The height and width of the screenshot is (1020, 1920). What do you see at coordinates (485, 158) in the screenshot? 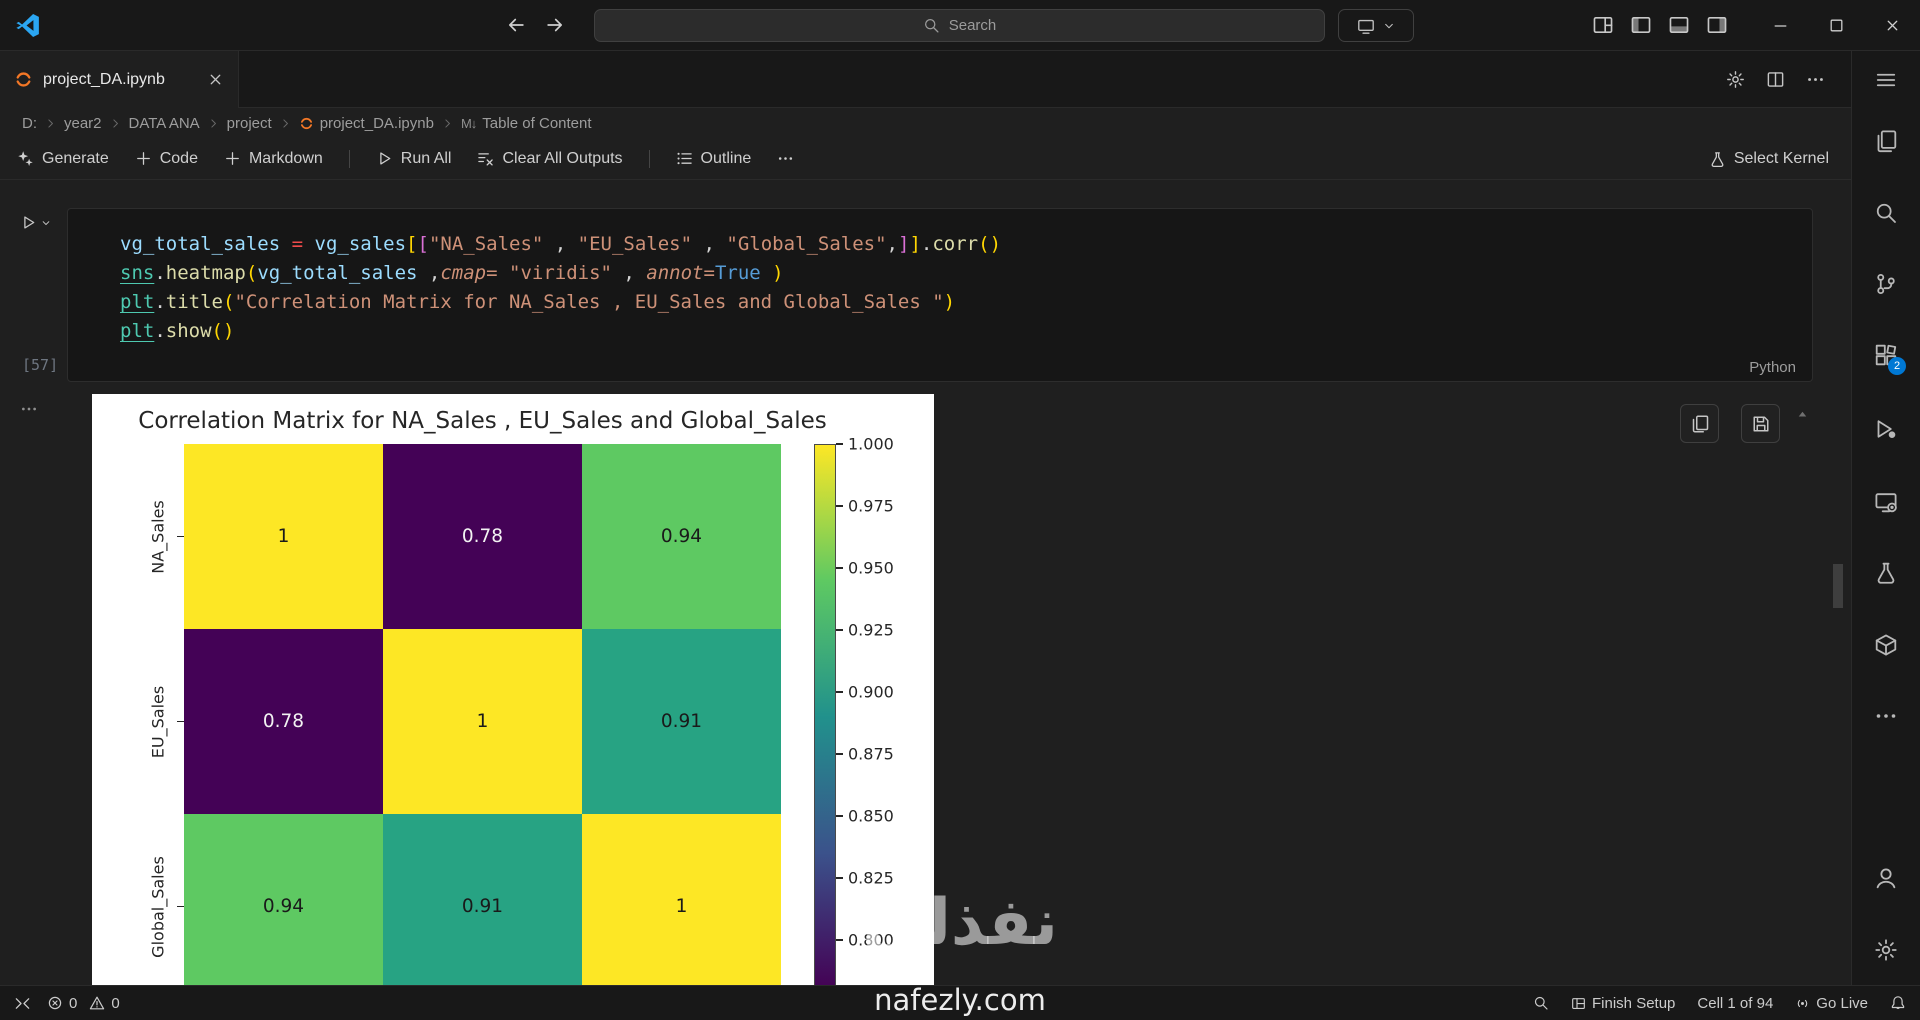
I see `clear-all-icon` at bounding box center [485, 158].